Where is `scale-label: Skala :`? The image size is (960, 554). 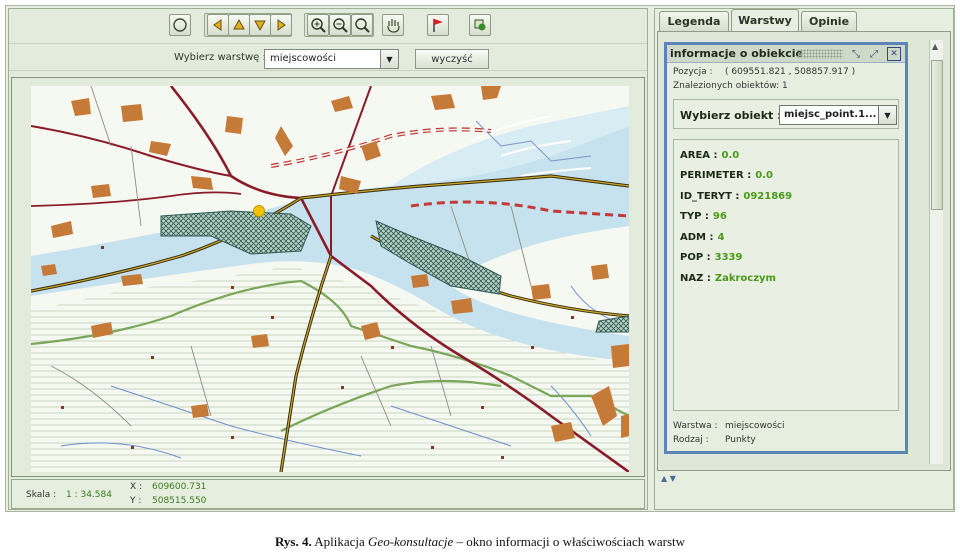
scale-label: Skala : is located at coordinates (41, 495).